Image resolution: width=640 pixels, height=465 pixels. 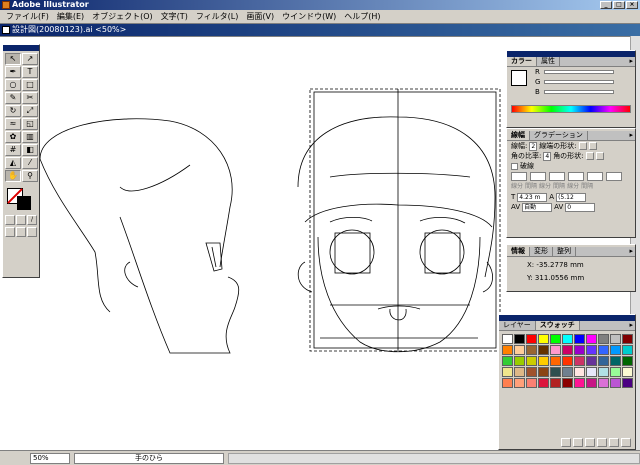 I want to click on tab-gradient: グラデーション, so click(x=559, y=135).